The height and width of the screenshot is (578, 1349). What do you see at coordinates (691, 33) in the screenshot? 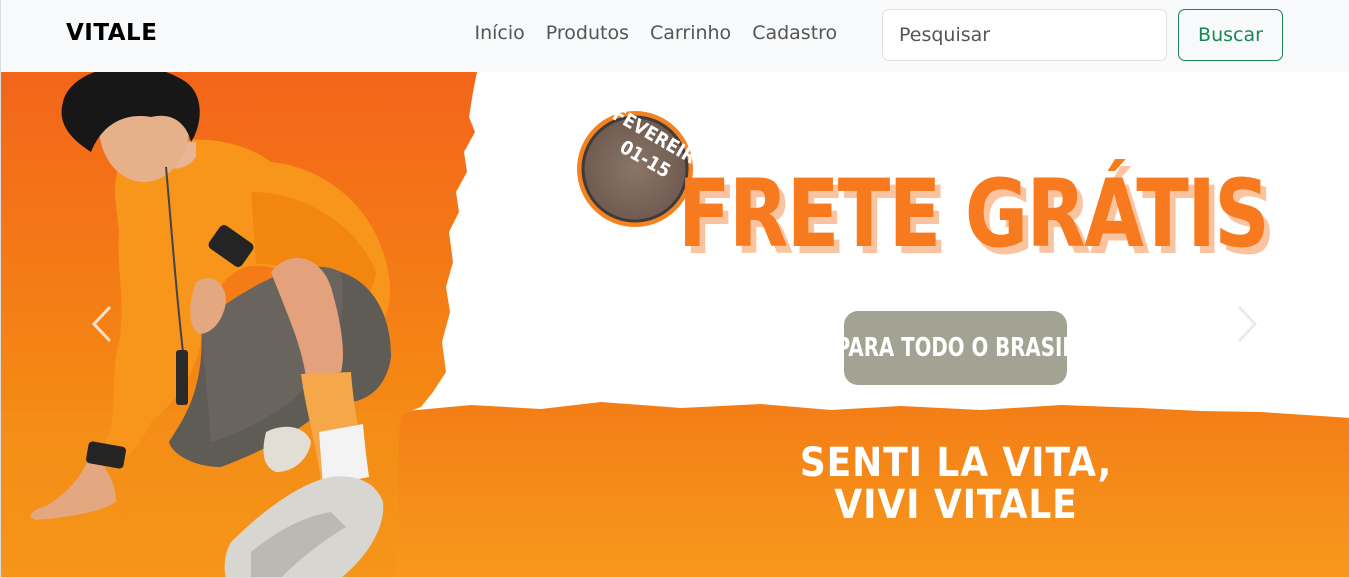
I see `nav-link-carrinho: Carrinho` at bounding box center [691, 33].